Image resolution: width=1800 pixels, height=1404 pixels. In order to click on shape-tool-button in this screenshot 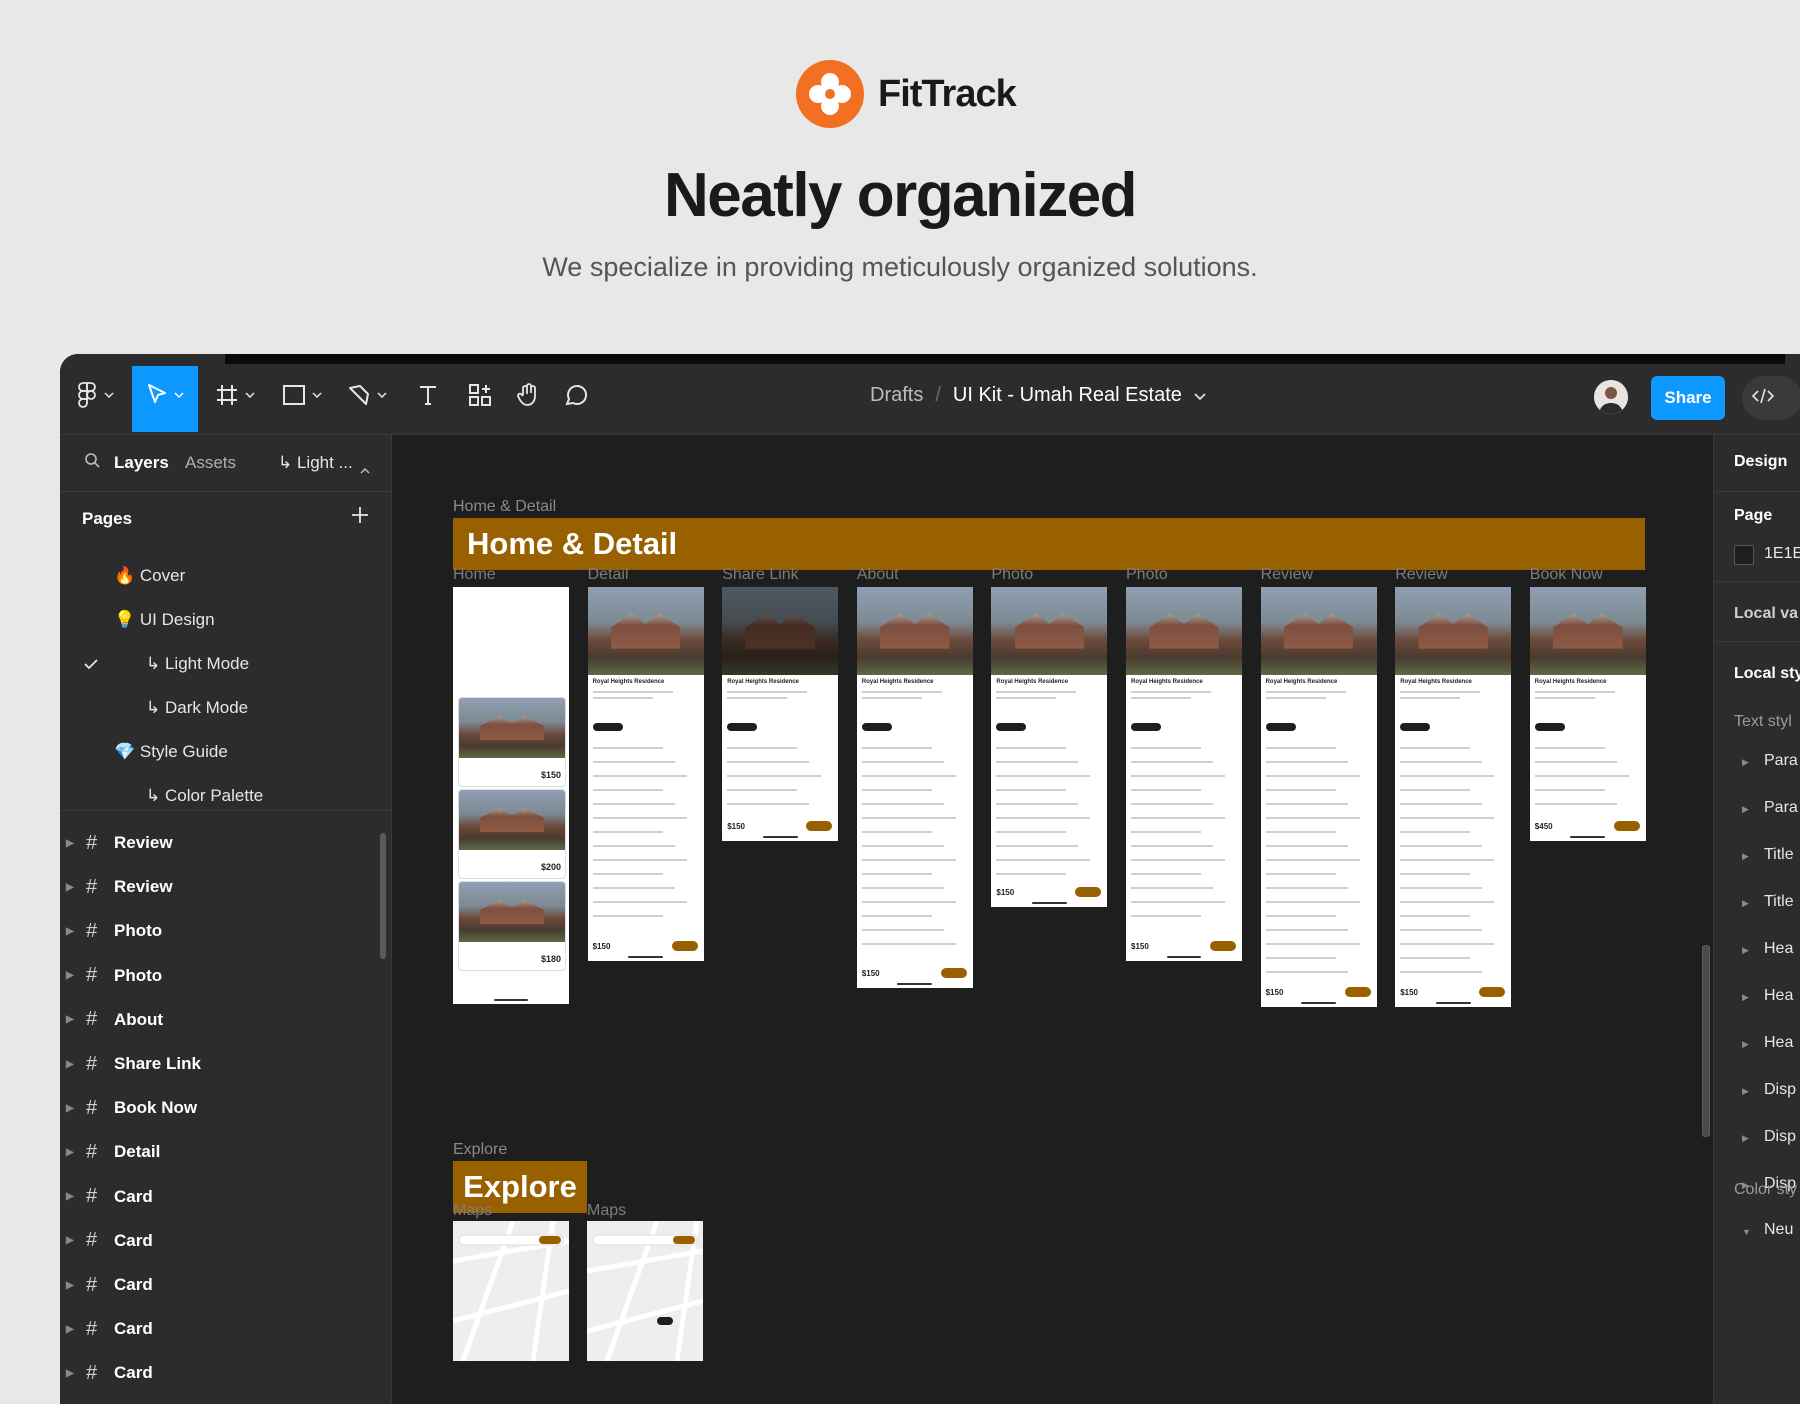, I will do `click(302, 395)`.